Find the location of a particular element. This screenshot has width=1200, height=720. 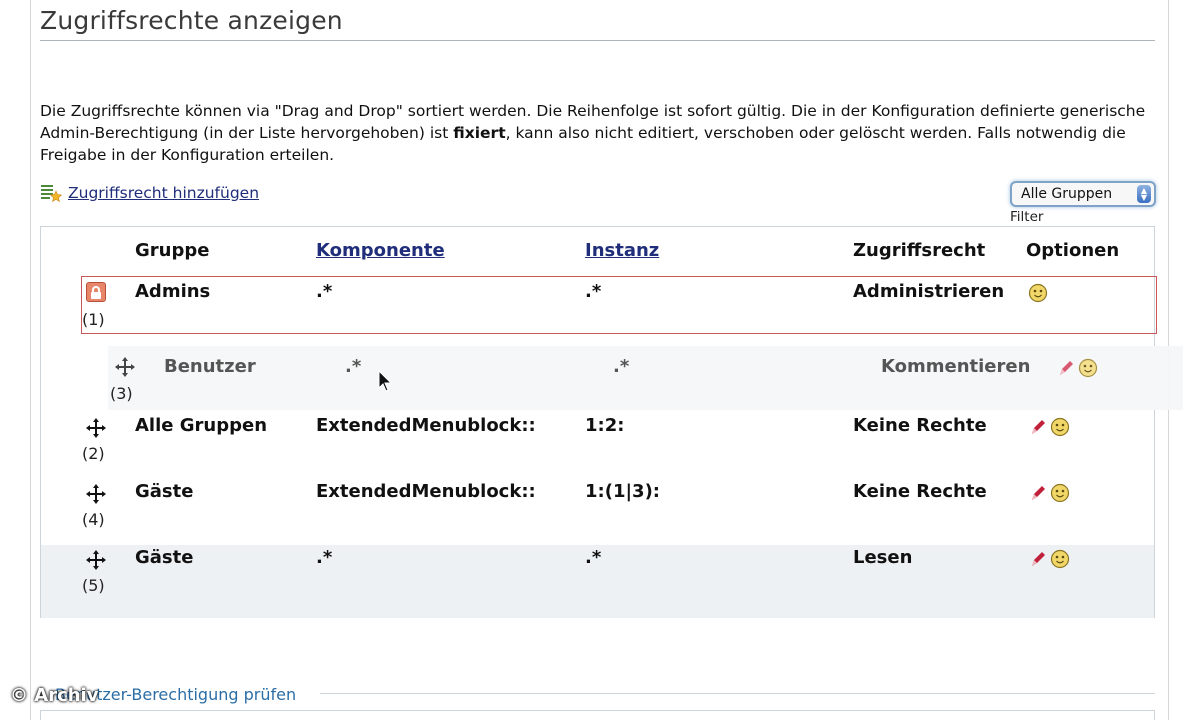

cell-gruppe: Admins is located at coordinates (173, 291).